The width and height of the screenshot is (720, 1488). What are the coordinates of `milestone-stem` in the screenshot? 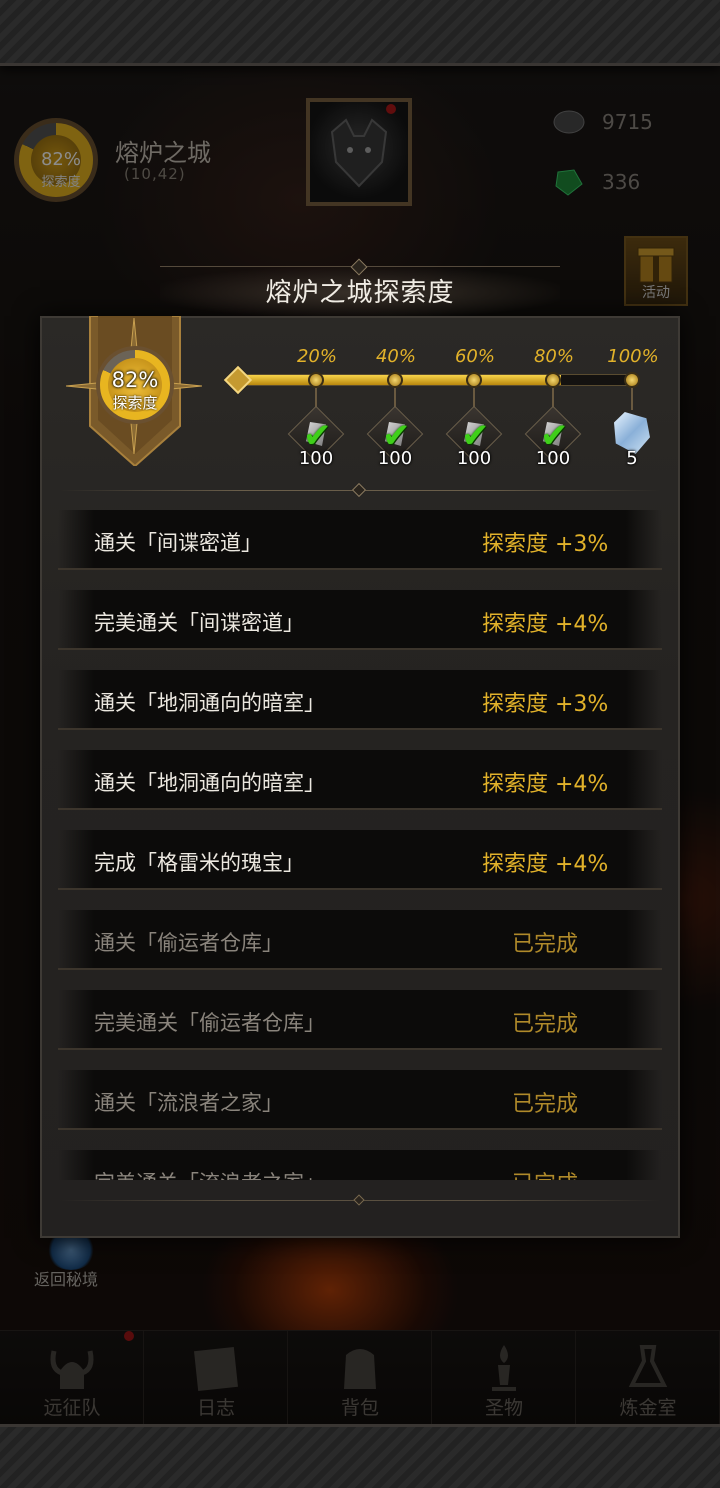 It's located at (632, 399).